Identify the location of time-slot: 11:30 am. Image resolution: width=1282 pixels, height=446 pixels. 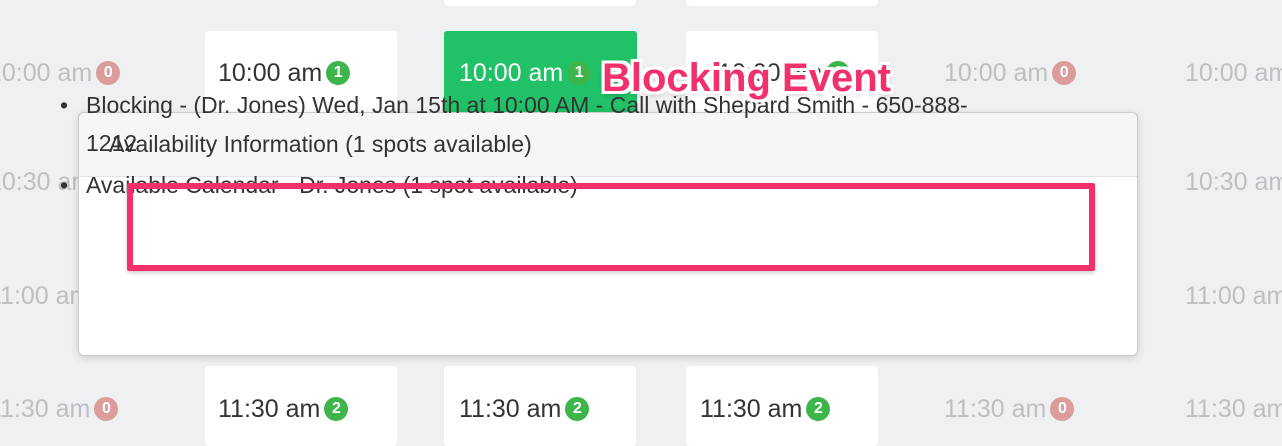
(1233, 409).